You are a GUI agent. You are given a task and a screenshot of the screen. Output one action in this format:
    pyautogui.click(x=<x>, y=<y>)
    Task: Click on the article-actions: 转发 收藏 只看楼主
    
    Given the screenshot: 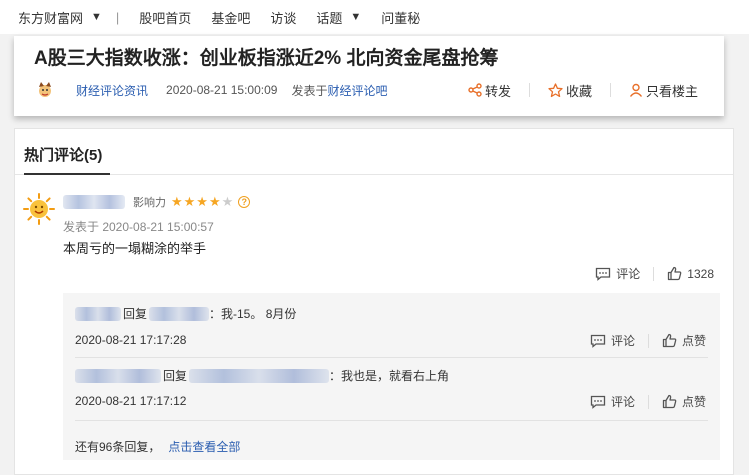 What is the action you would take?
    pyautogui.click(x=583, y=90)
    